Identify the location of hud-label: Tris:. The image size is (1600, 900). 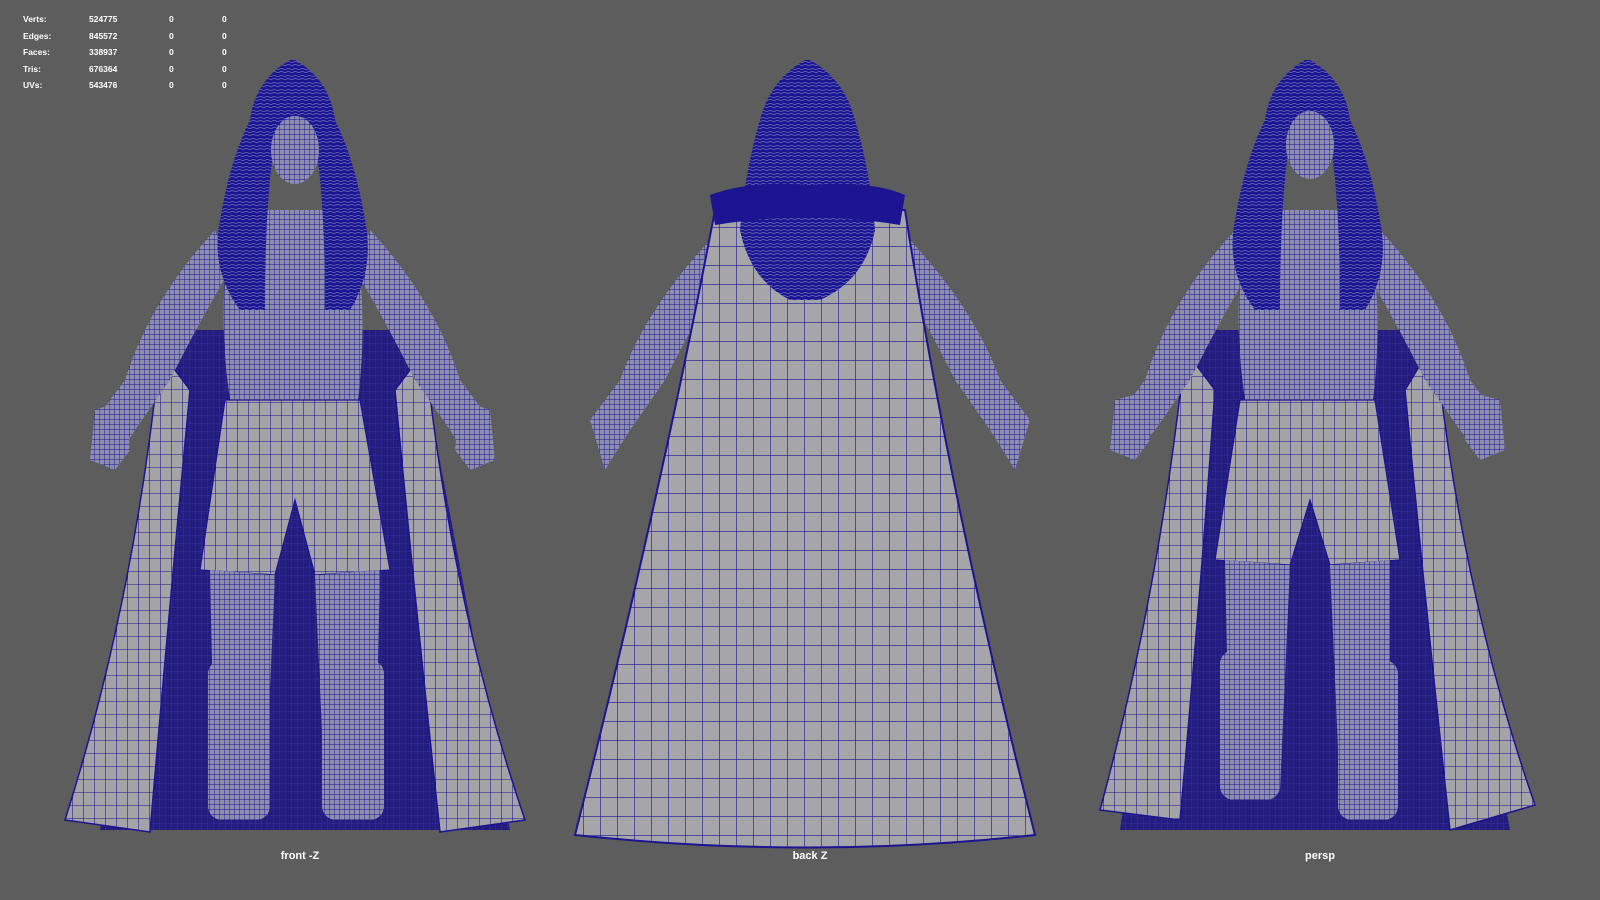
(32, 68).